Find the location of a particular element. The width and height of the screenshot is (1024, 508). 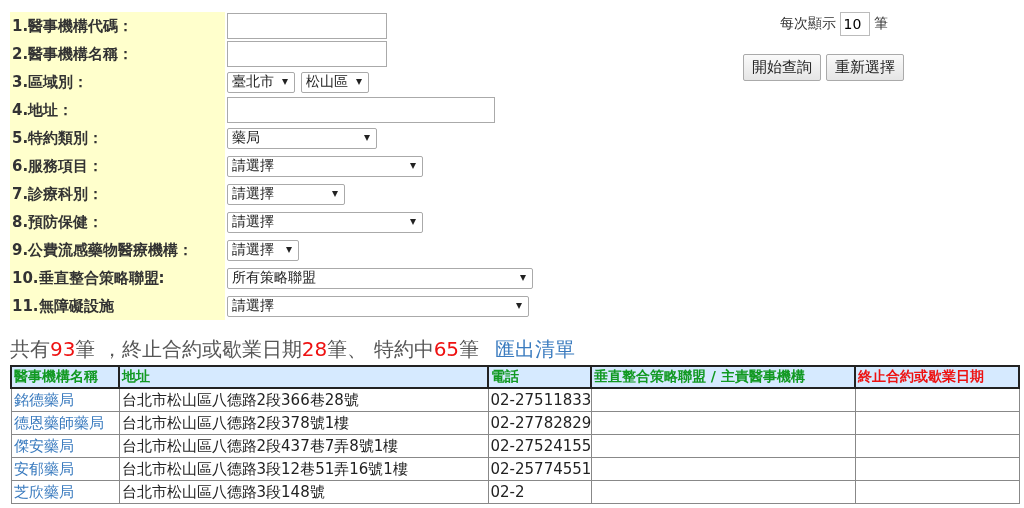

field-label: 9.公費流感藥物醫療機構： is located at coordinates (117, 250).